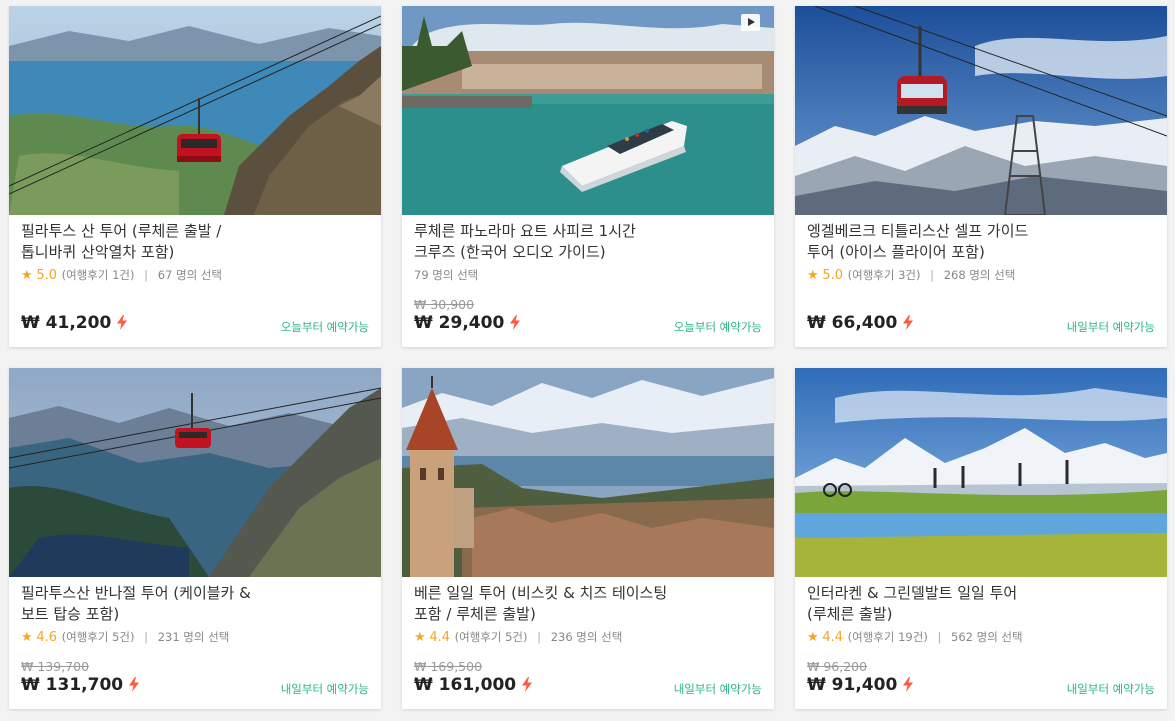  I want to click on rating-info: ★ 5.0 (여행후기 1건) | 67 명의 선택, so click(121, 275).